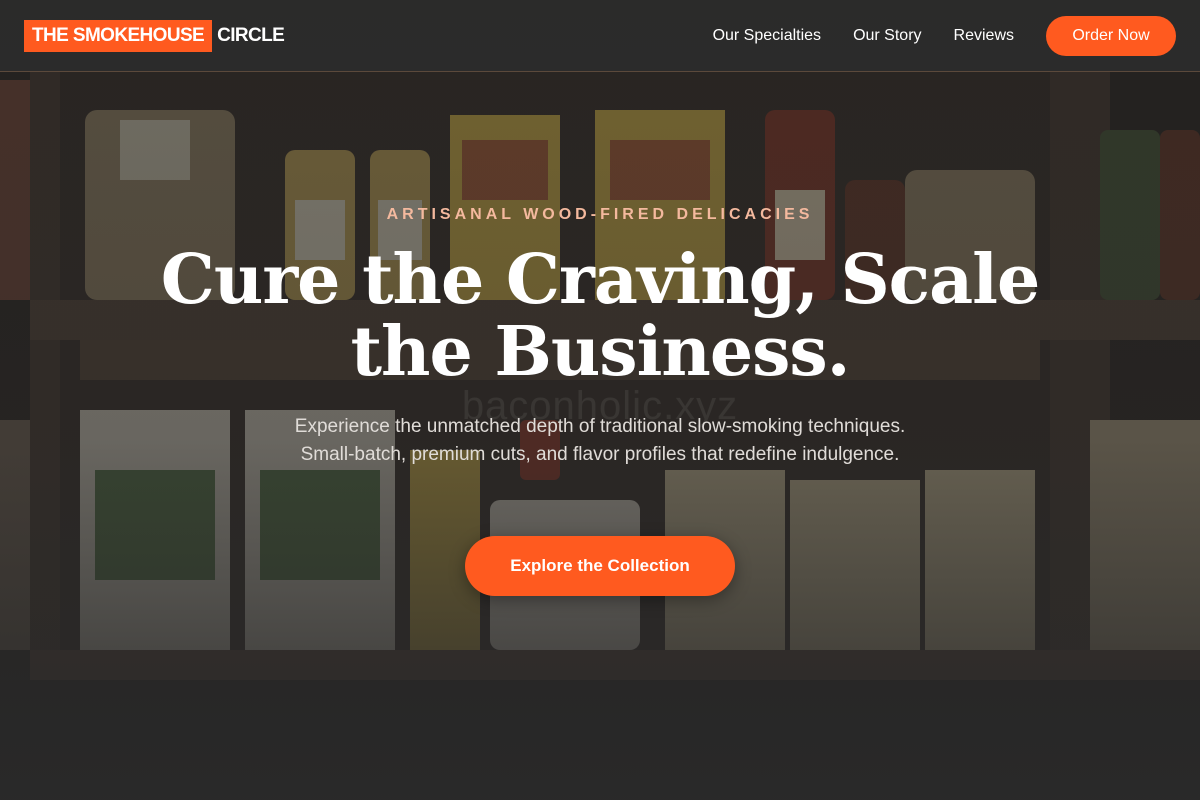 This screenshot has width=1200, height=800. I want to click on nav-link-our-story: Our Story, so click(887, 36).